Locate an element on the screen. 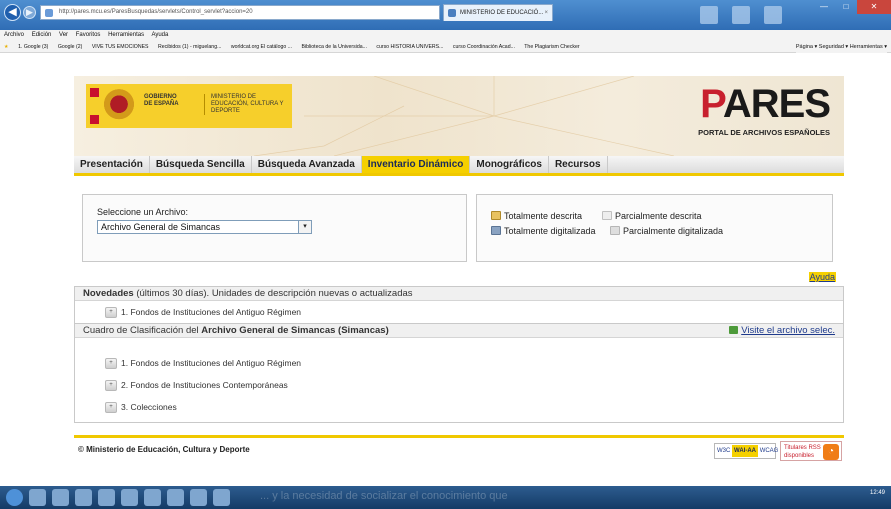  nav-filler is located at coordinates (725, 164).